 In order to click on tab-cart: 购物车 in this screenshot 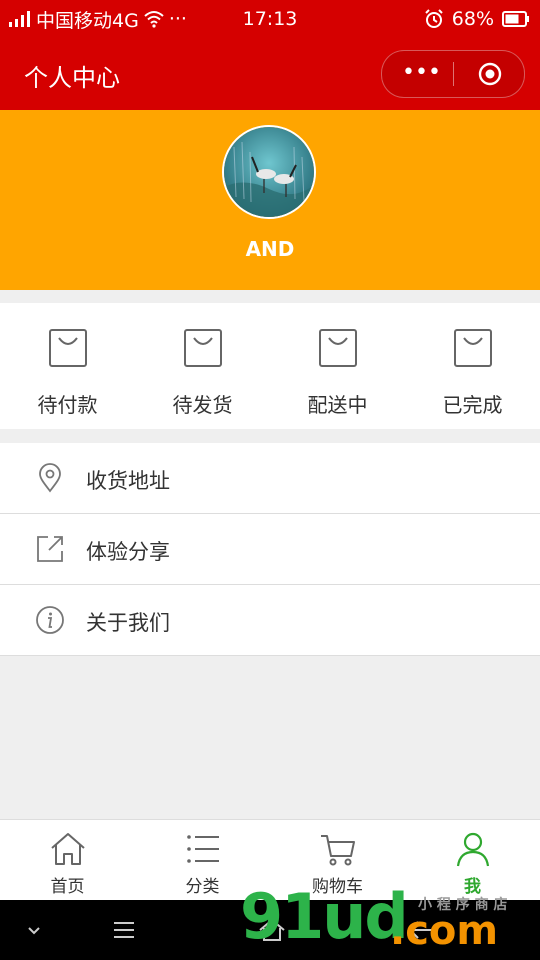, I will do `click(337, 860)`.